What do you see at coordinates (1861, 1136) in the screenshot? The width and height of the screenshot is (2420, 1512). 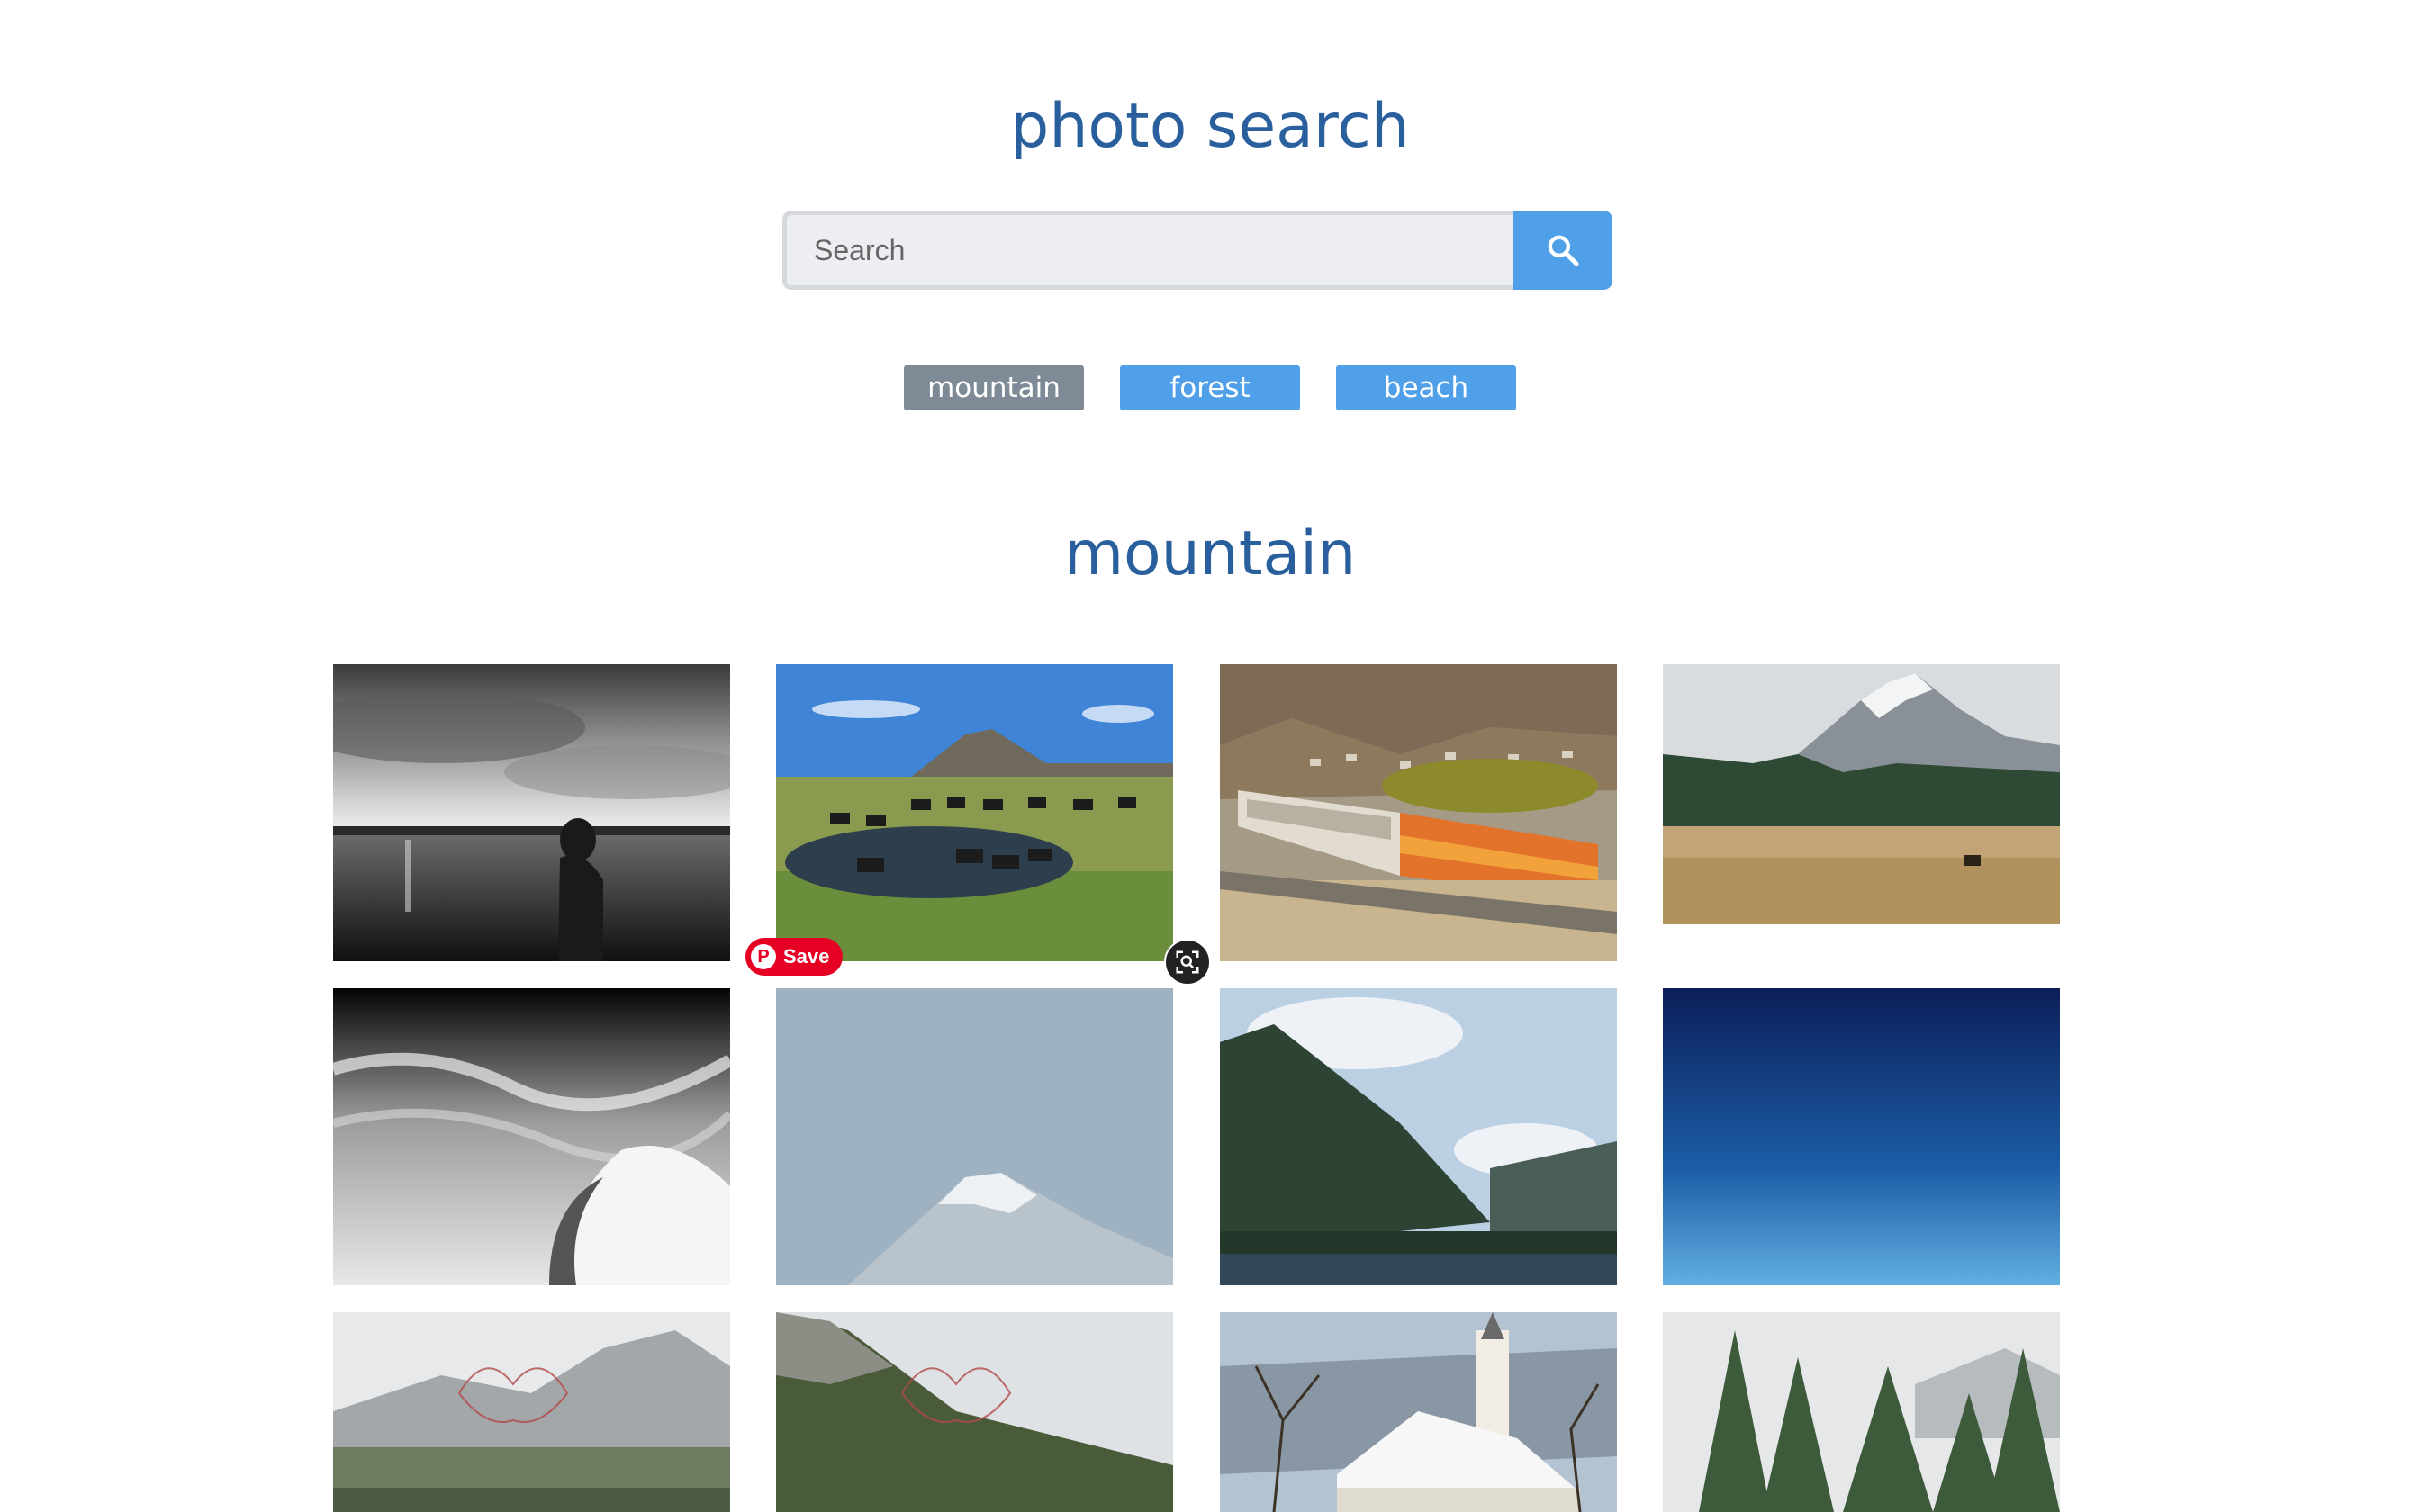 I see `photo-blue-sky` at bounding box center [1861, 1136].